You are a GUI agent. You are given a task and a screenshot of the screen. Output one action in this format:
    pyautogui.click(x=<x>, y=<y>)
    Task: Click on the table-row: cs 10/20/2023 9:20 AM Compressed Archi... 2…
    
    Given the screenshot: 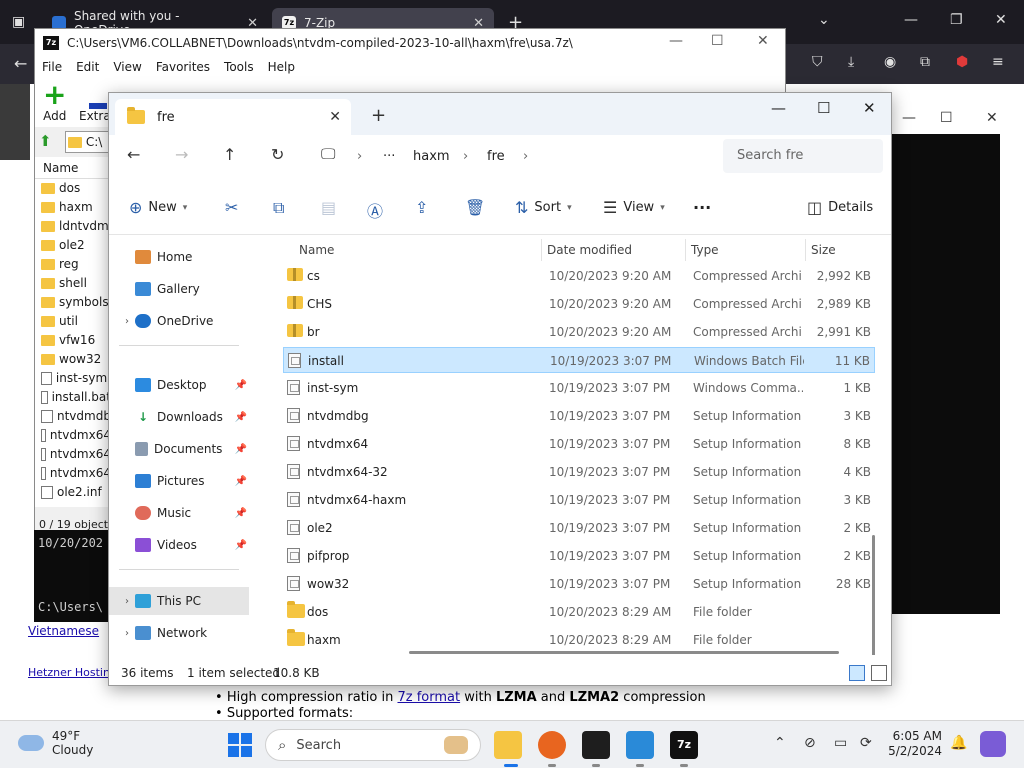 What is the action you would take?
    pyautogui.click(x=579, y=276)
    